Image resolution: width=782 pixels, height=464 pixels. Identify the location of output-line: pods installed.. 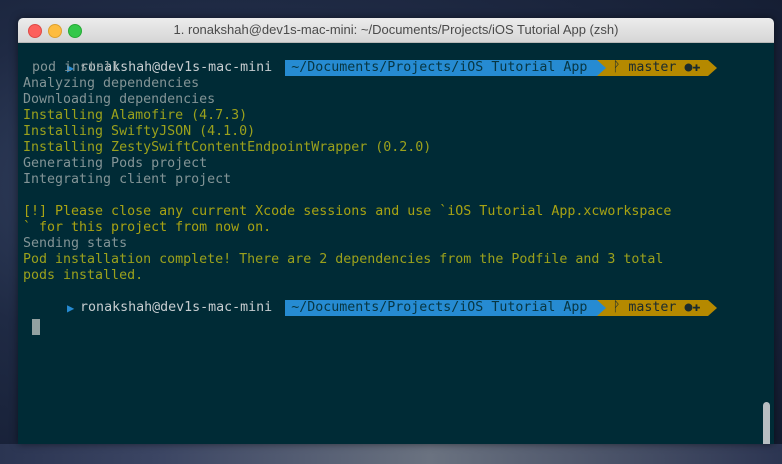
(83, 275).